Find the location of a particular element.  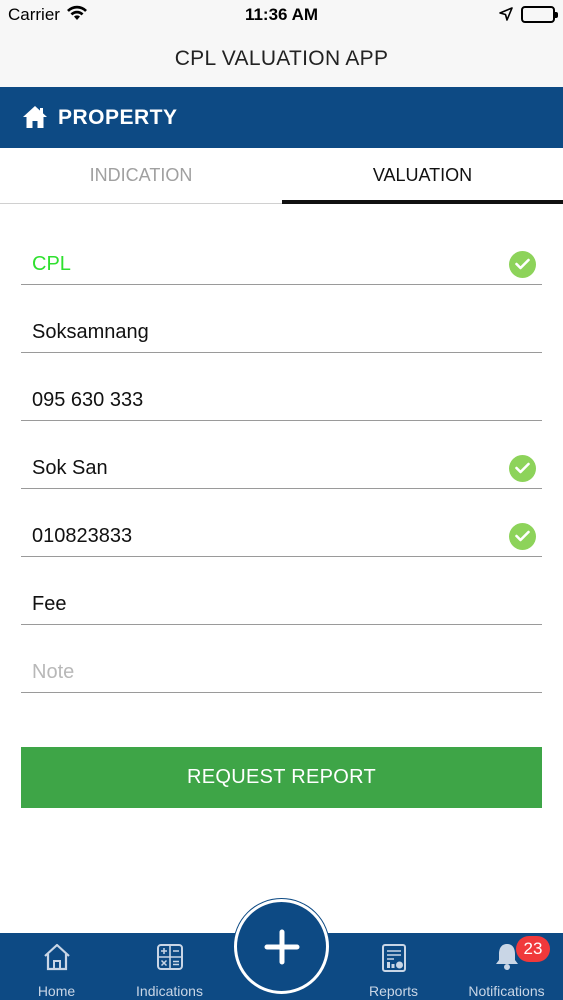

app-title: CPL VALUATION APP is located at coordinates (281, 58).